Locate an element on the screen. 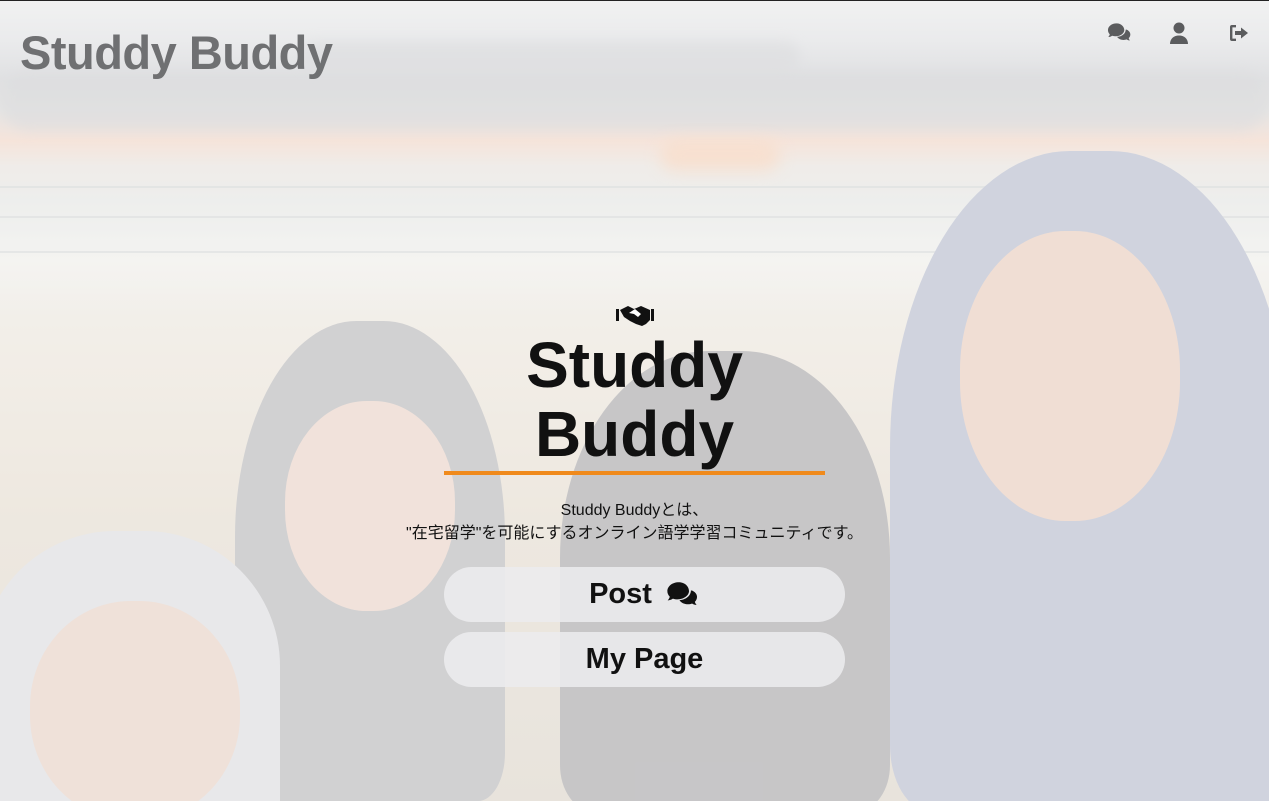 This screenshot has width=1269, height=801. my-page-button: My Page is located at coordinates (644, 659).